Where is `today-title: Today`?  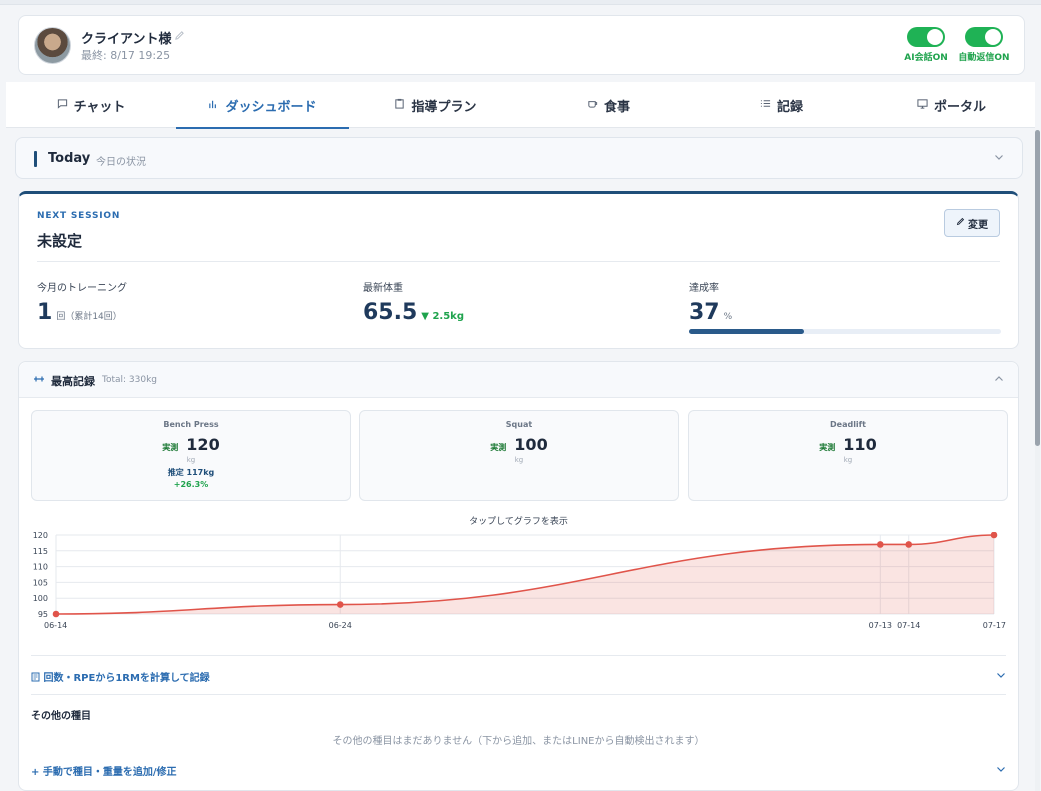 today-title: Today is located at coordinates (69, 158).